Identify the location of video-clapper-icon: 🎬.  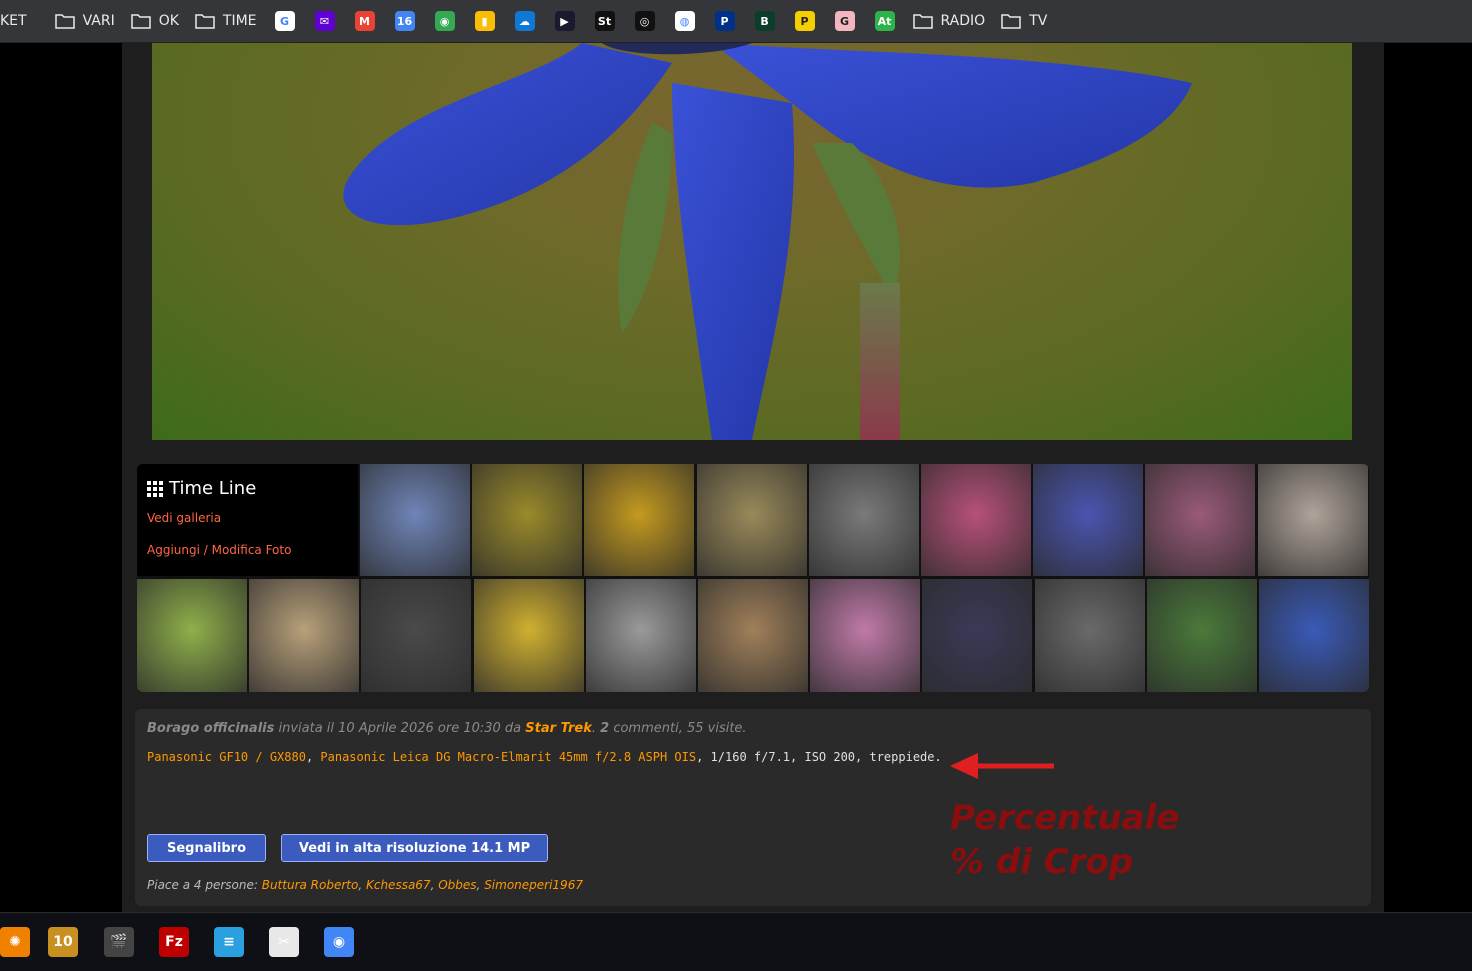
(119, 942).